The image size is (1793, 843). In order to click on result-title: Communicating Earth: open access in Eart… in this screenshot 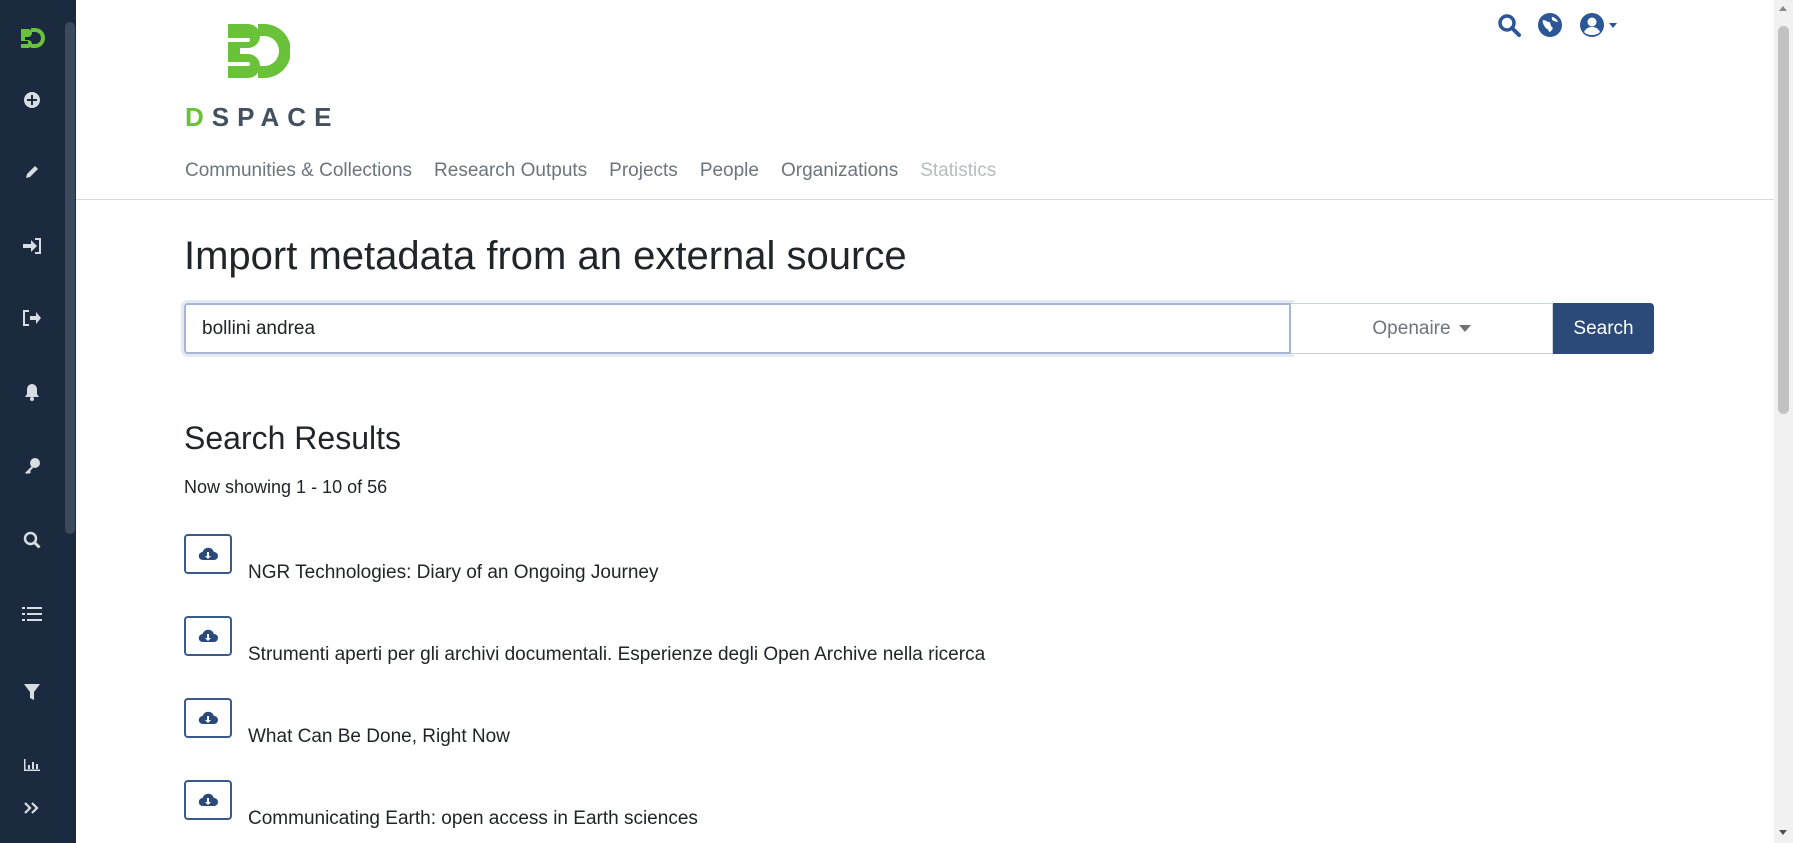, I will do `click(473, 819)`.